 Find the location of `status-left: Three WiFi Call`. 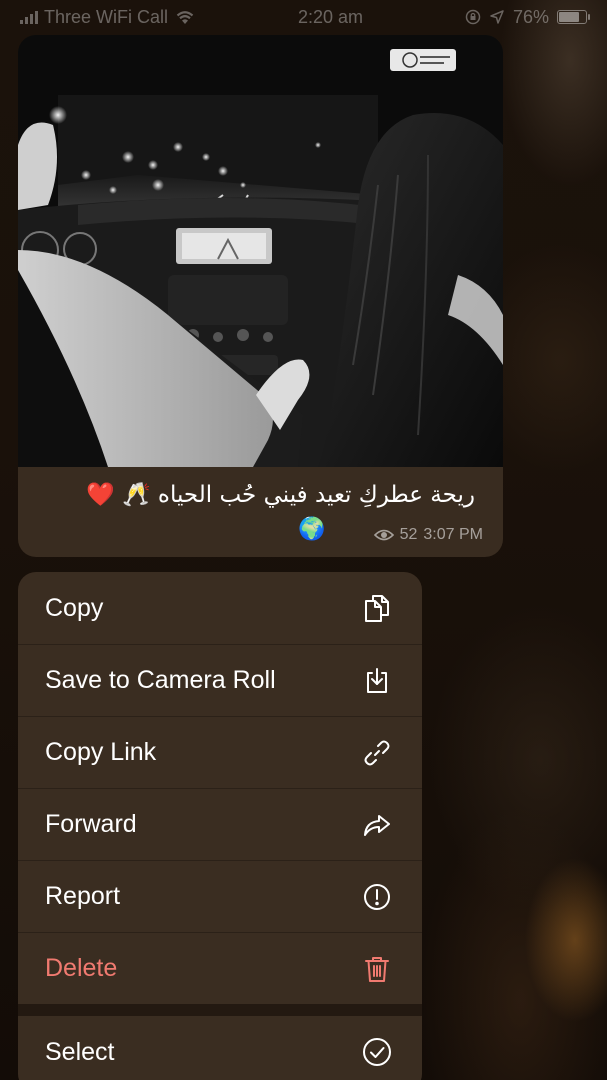

status-left: Three WiFi Call is located at coordinates (108, 17).